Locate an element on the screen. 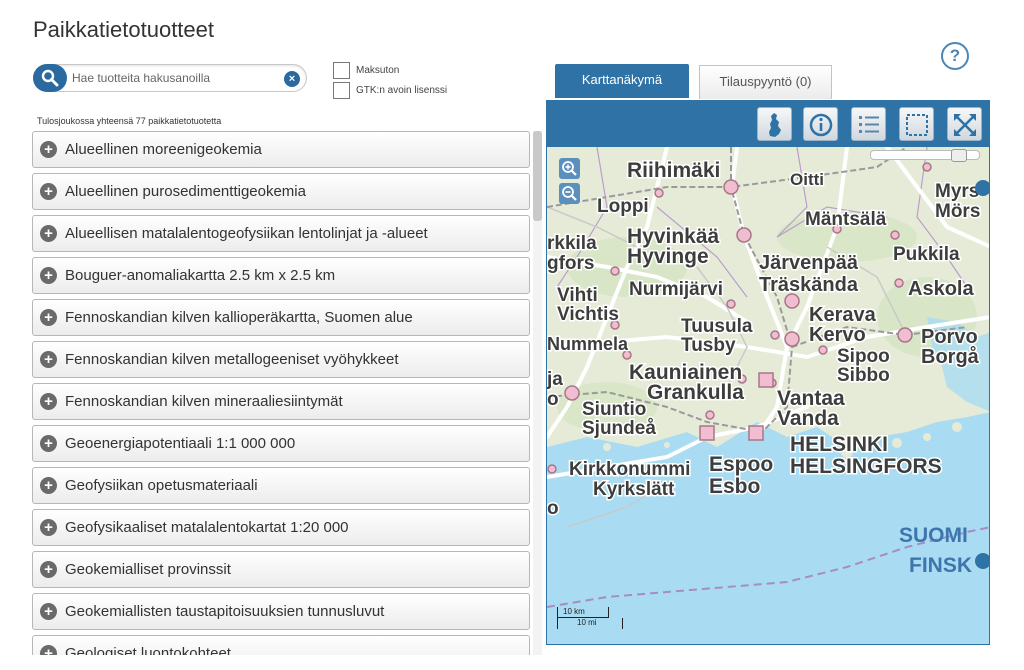 The height and width of the screenshot is (670, 1024). map-label: Mörs is located at coordinates (957, 211).